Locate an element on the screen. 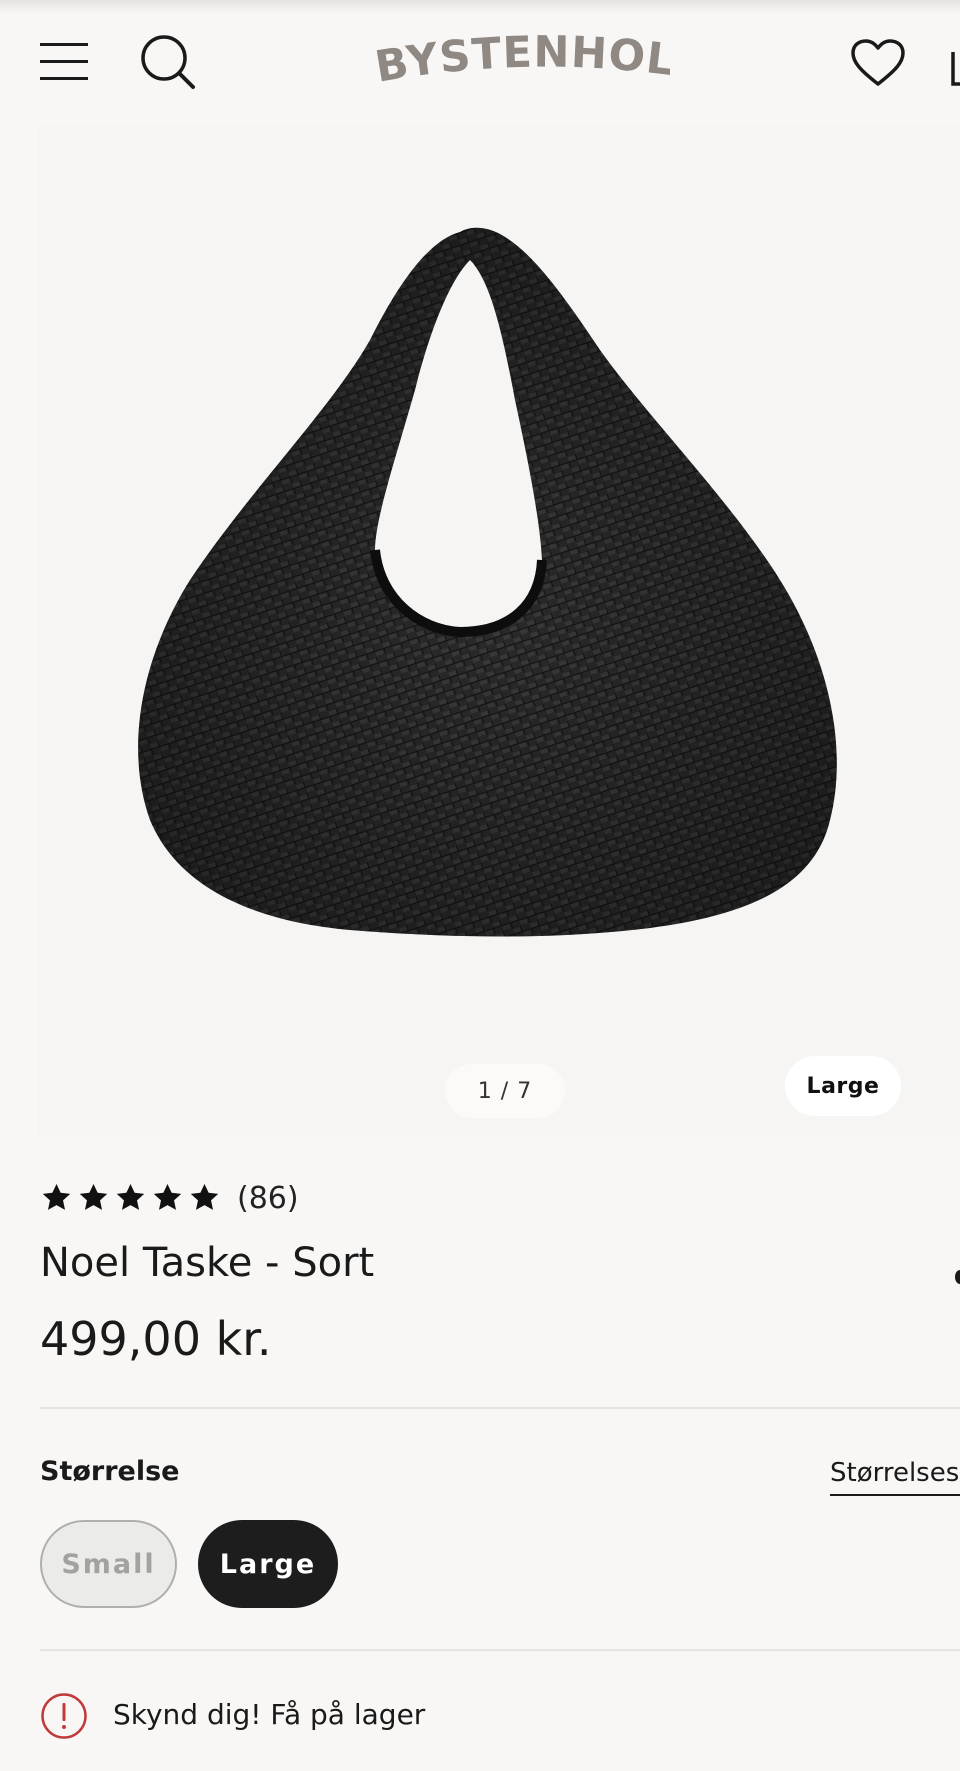 The height and width of the screenshot is (1771, 960). size-label: Størrelse is located at coordinates (110, 1471).